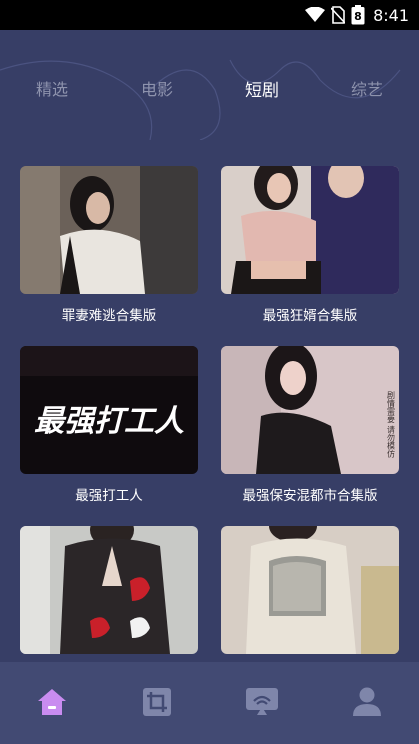 The image size is (419, 744). I want to click on battery-icon: 8, so click(358, 15).